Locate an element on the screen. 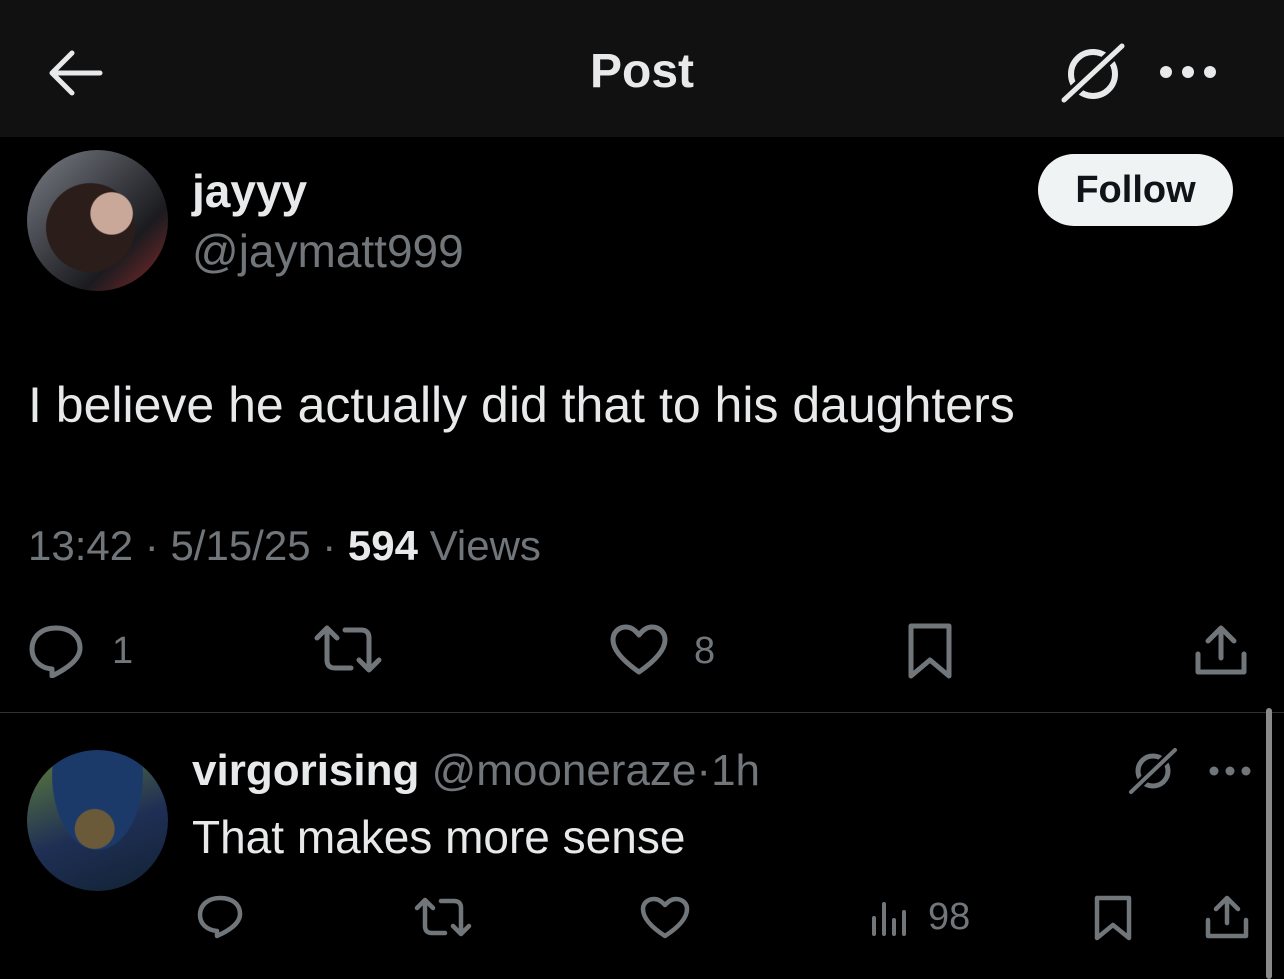 The image size is (1284, 979). reply-header: virgorising @mooneraze·1h is located at coordinates (476, 771).